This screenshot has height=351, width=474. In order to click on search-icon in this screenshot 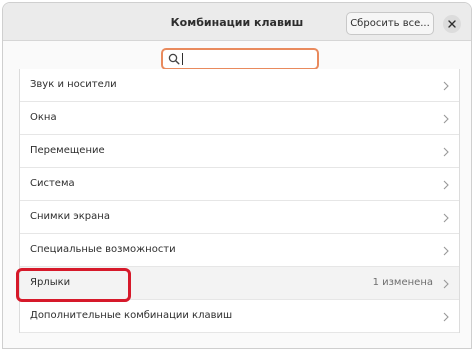, I will do `click(174, 59)`.